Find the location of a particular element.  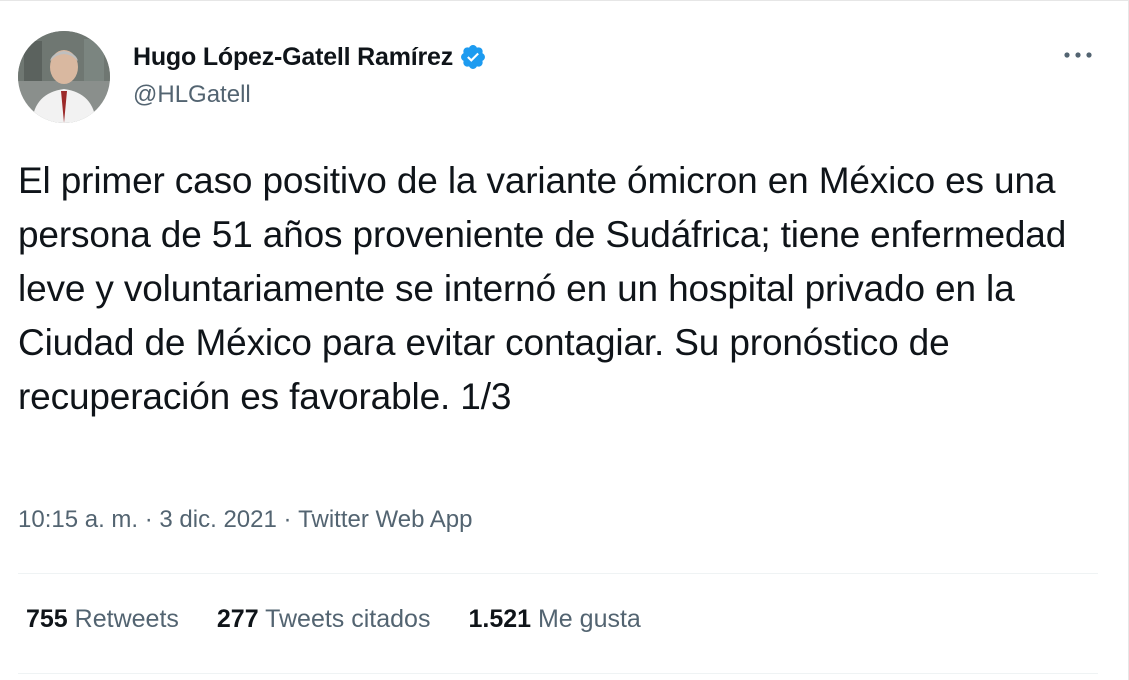

quote-tweets-count: 277 is located at coordinates (237, 619).